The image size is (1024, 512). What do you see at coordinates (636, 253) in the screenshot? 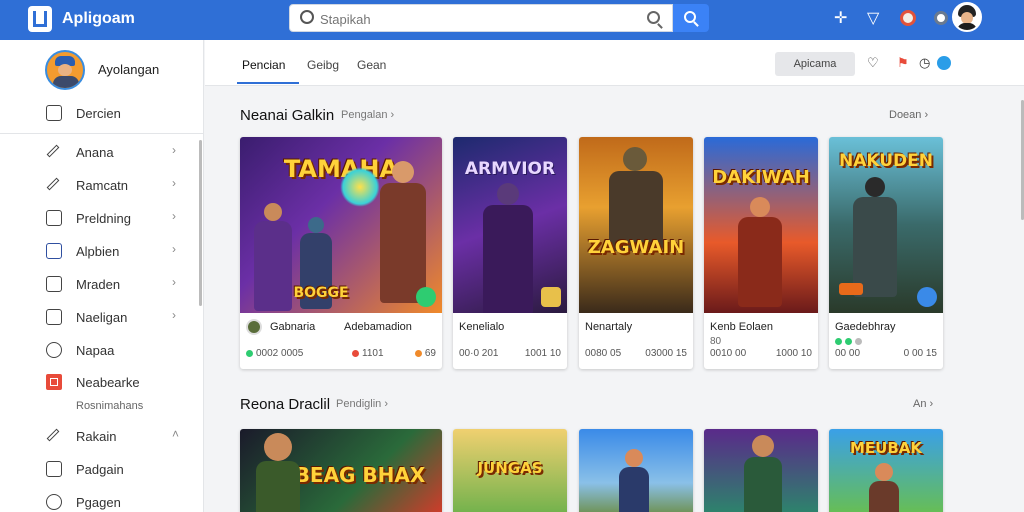
I see `game-card: ZAGWAIN Nenartaly 0080 05 03000 15` at bounding box center [636, 253].